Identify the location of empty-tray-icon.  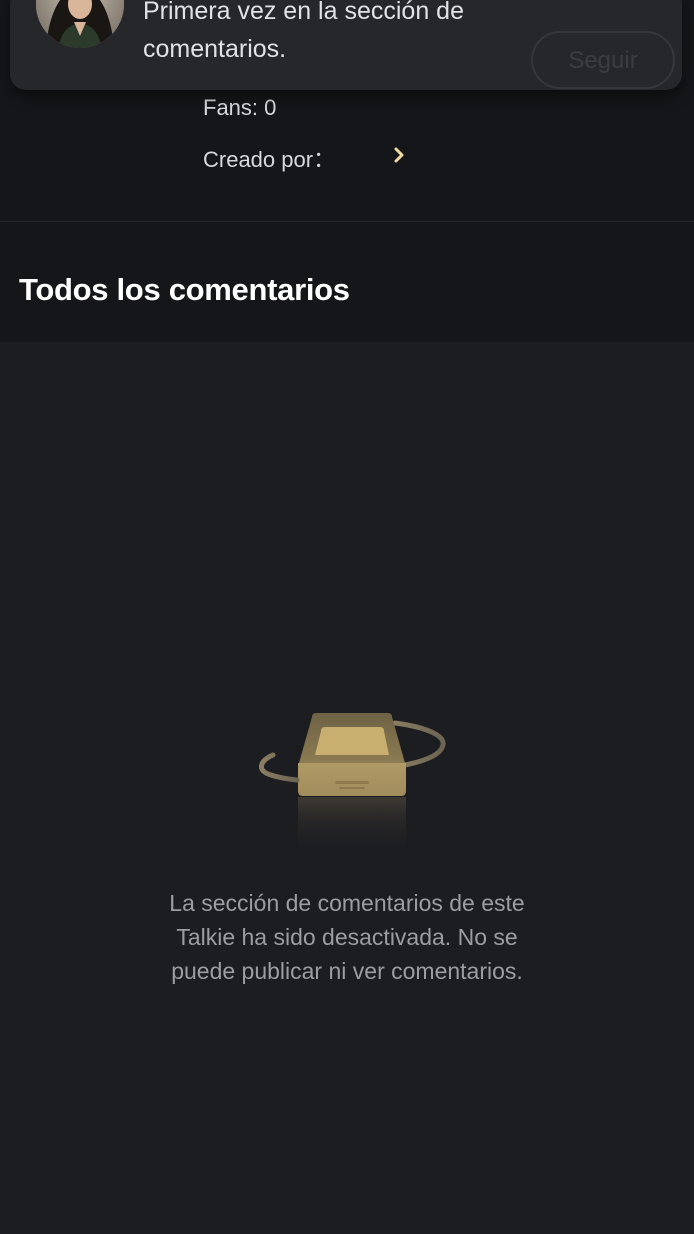
(352, 785).